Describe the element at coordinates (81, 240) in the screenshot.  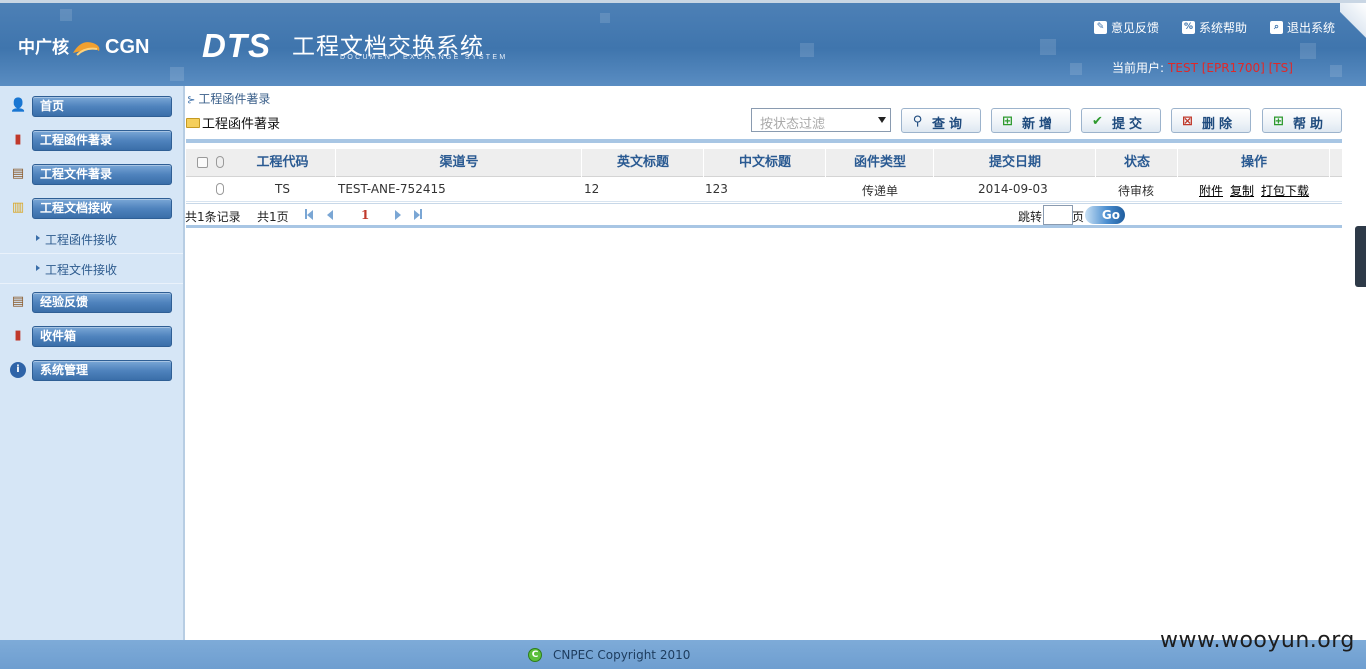
I see `sidebar-subitem-label: 工程函件接收` at that location.